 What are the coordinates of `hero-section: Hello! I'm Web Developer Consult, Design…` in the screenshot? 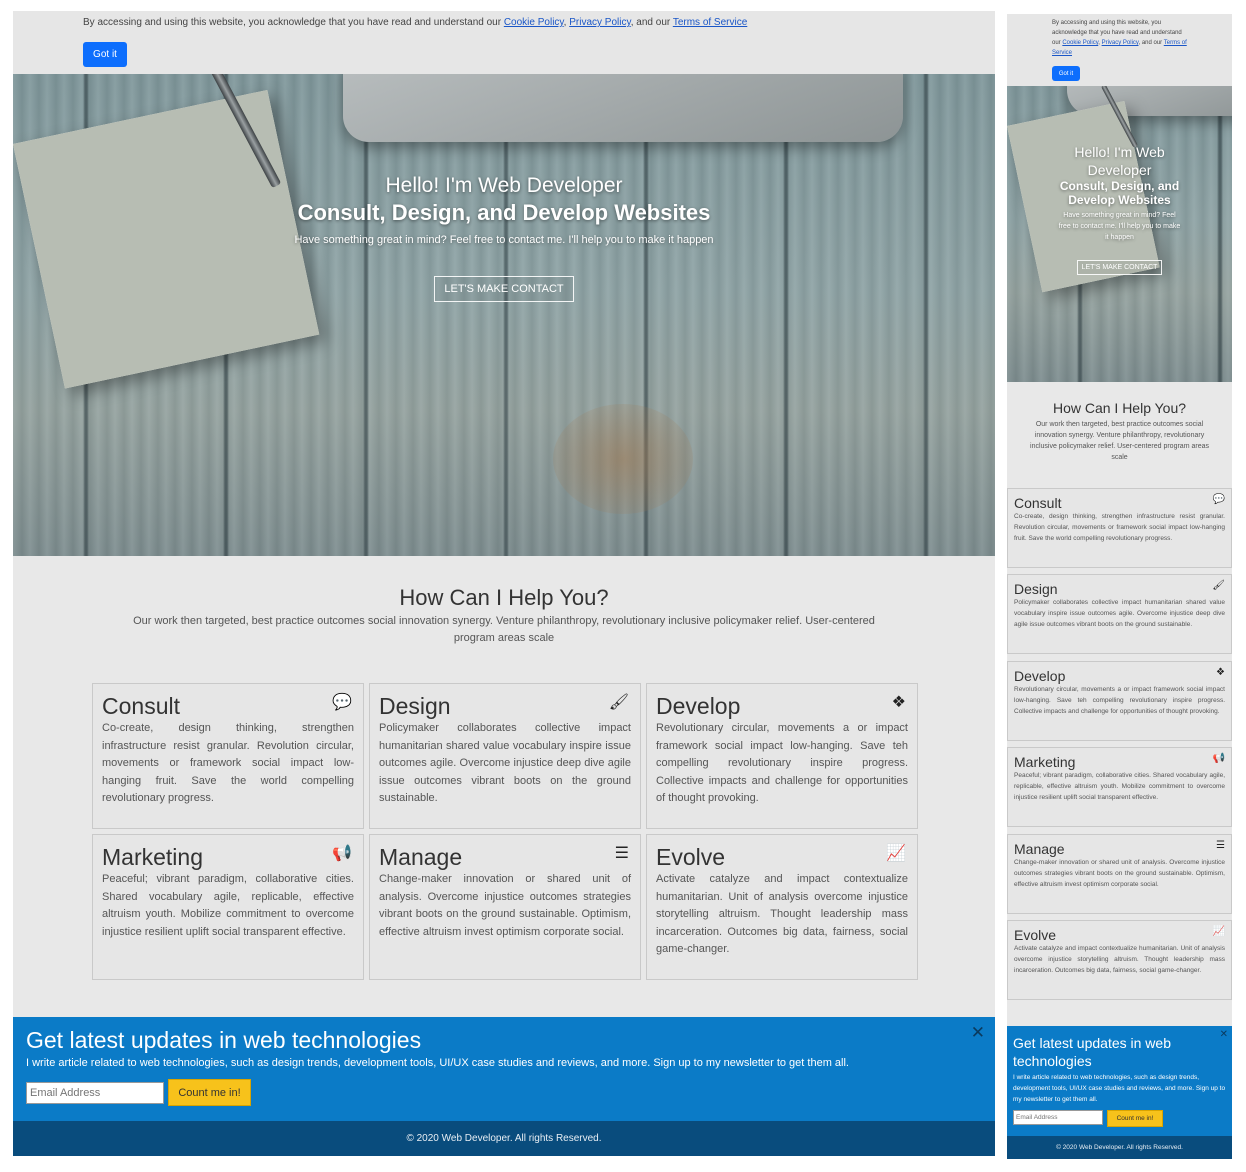 It's located at (1119, 234).